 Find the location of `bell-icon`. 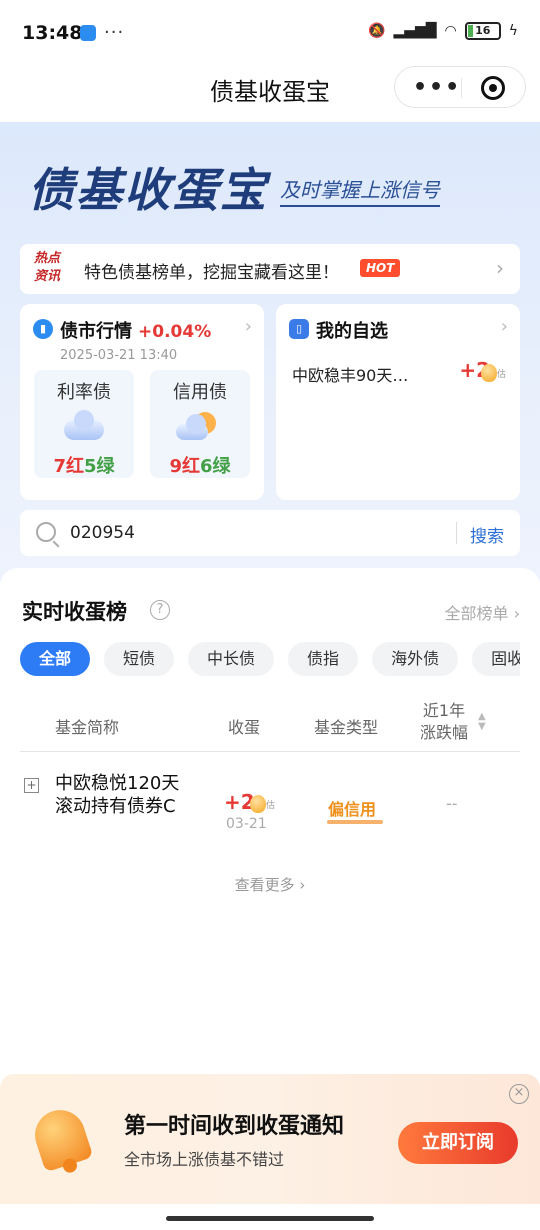

bell-icon is located at coordinates (61, 1138).